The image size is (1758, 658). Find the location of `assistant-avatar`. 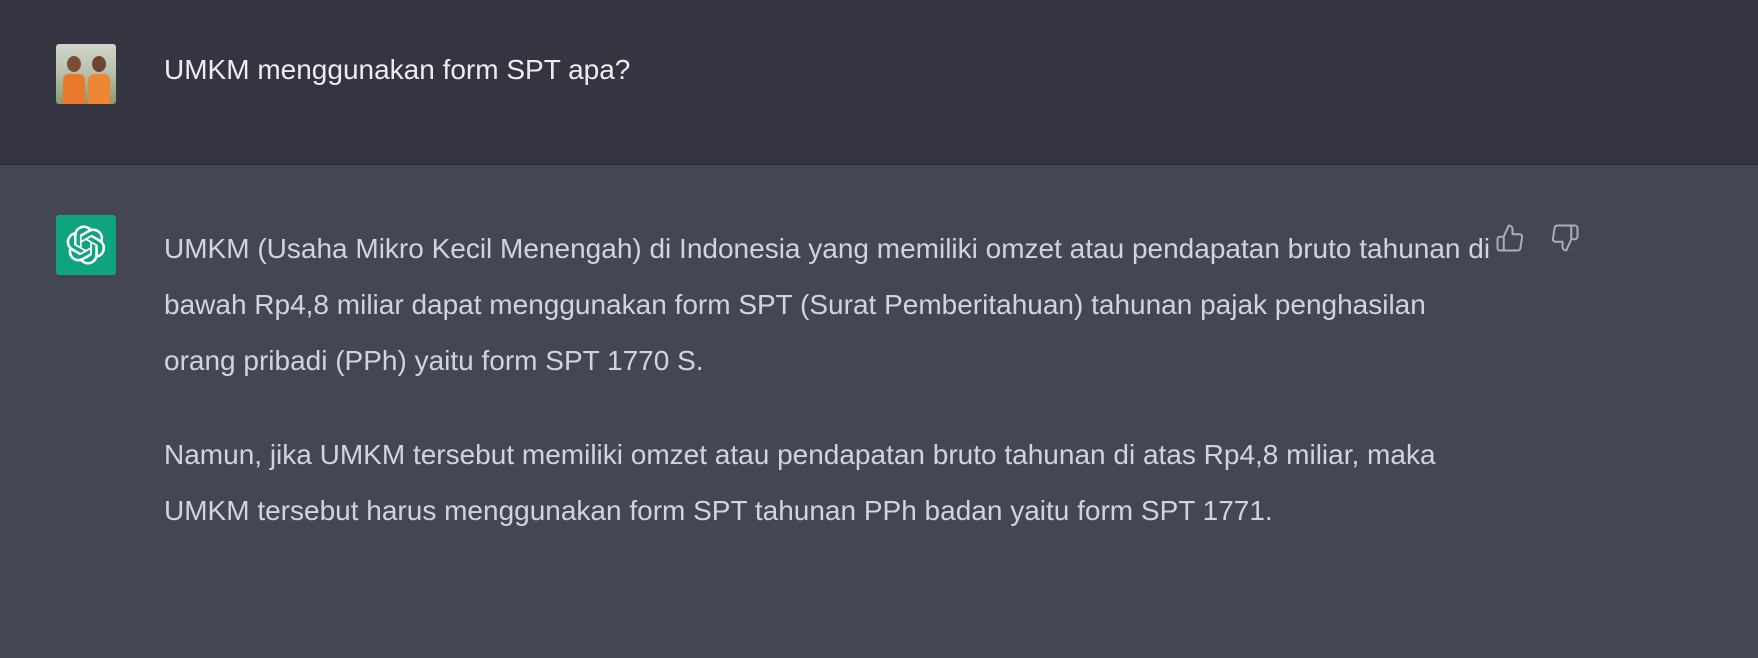

assistant-avatar is located at coordinates (86, 245).